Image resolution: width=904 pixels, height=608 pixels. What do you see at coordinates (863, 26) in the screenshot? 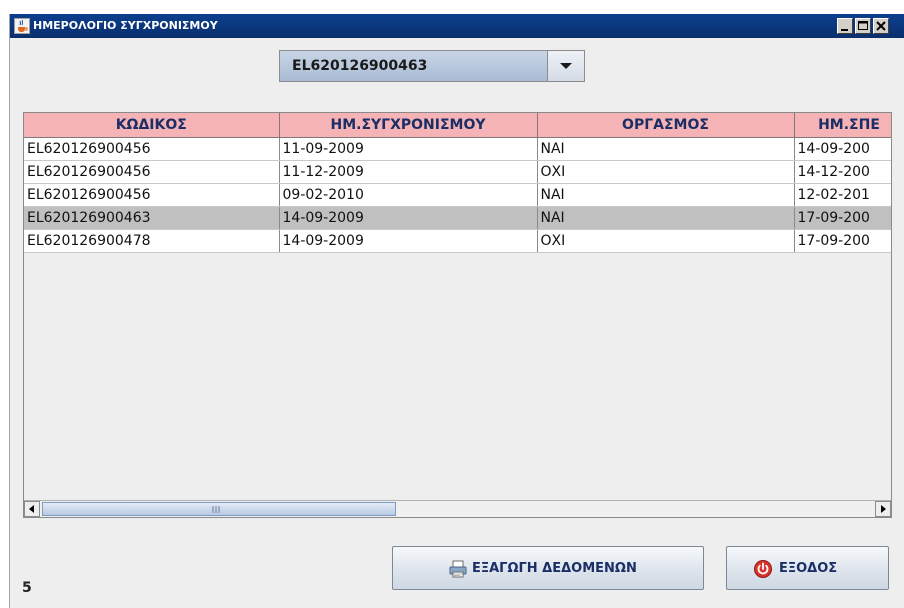
I see `maximize-icon` at bounding box center [863, 26].